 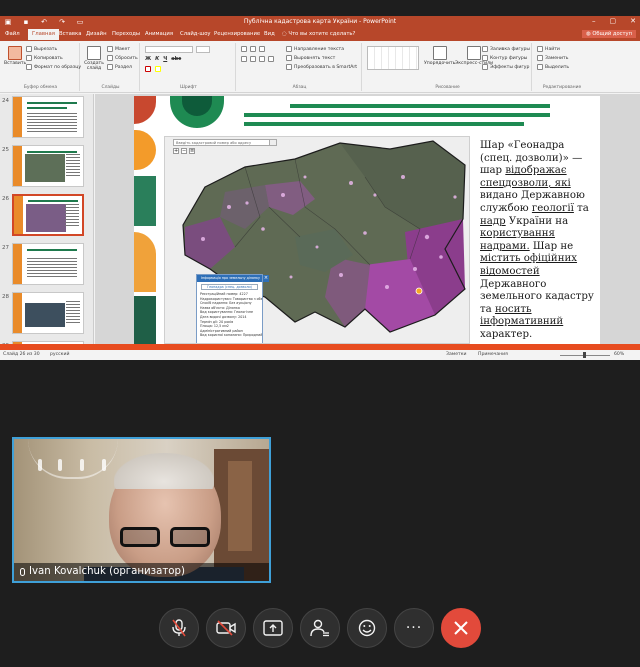 I want to click on new-slide-button: Создать слайд, so click(x=94, y=58).